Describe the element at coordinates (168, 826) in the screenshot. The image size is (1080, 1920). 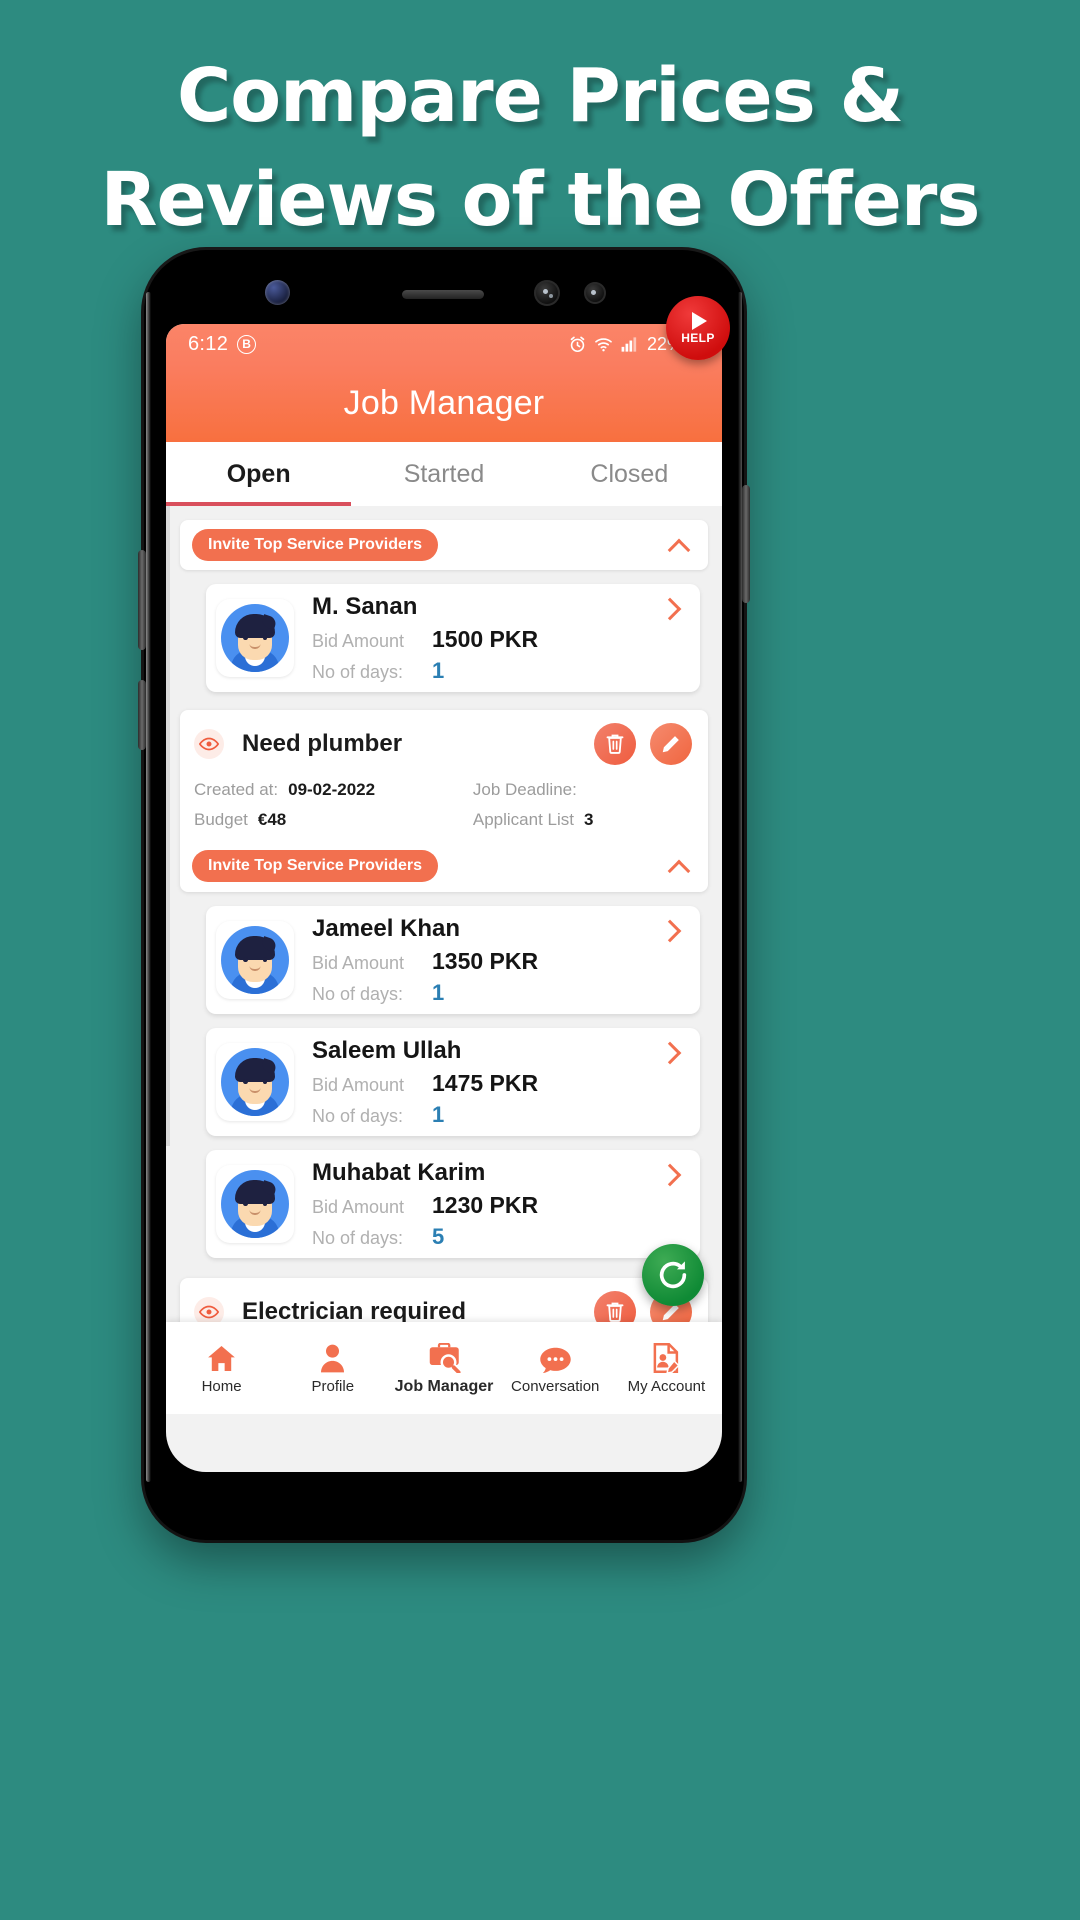
I see `scrollbar` at that location.